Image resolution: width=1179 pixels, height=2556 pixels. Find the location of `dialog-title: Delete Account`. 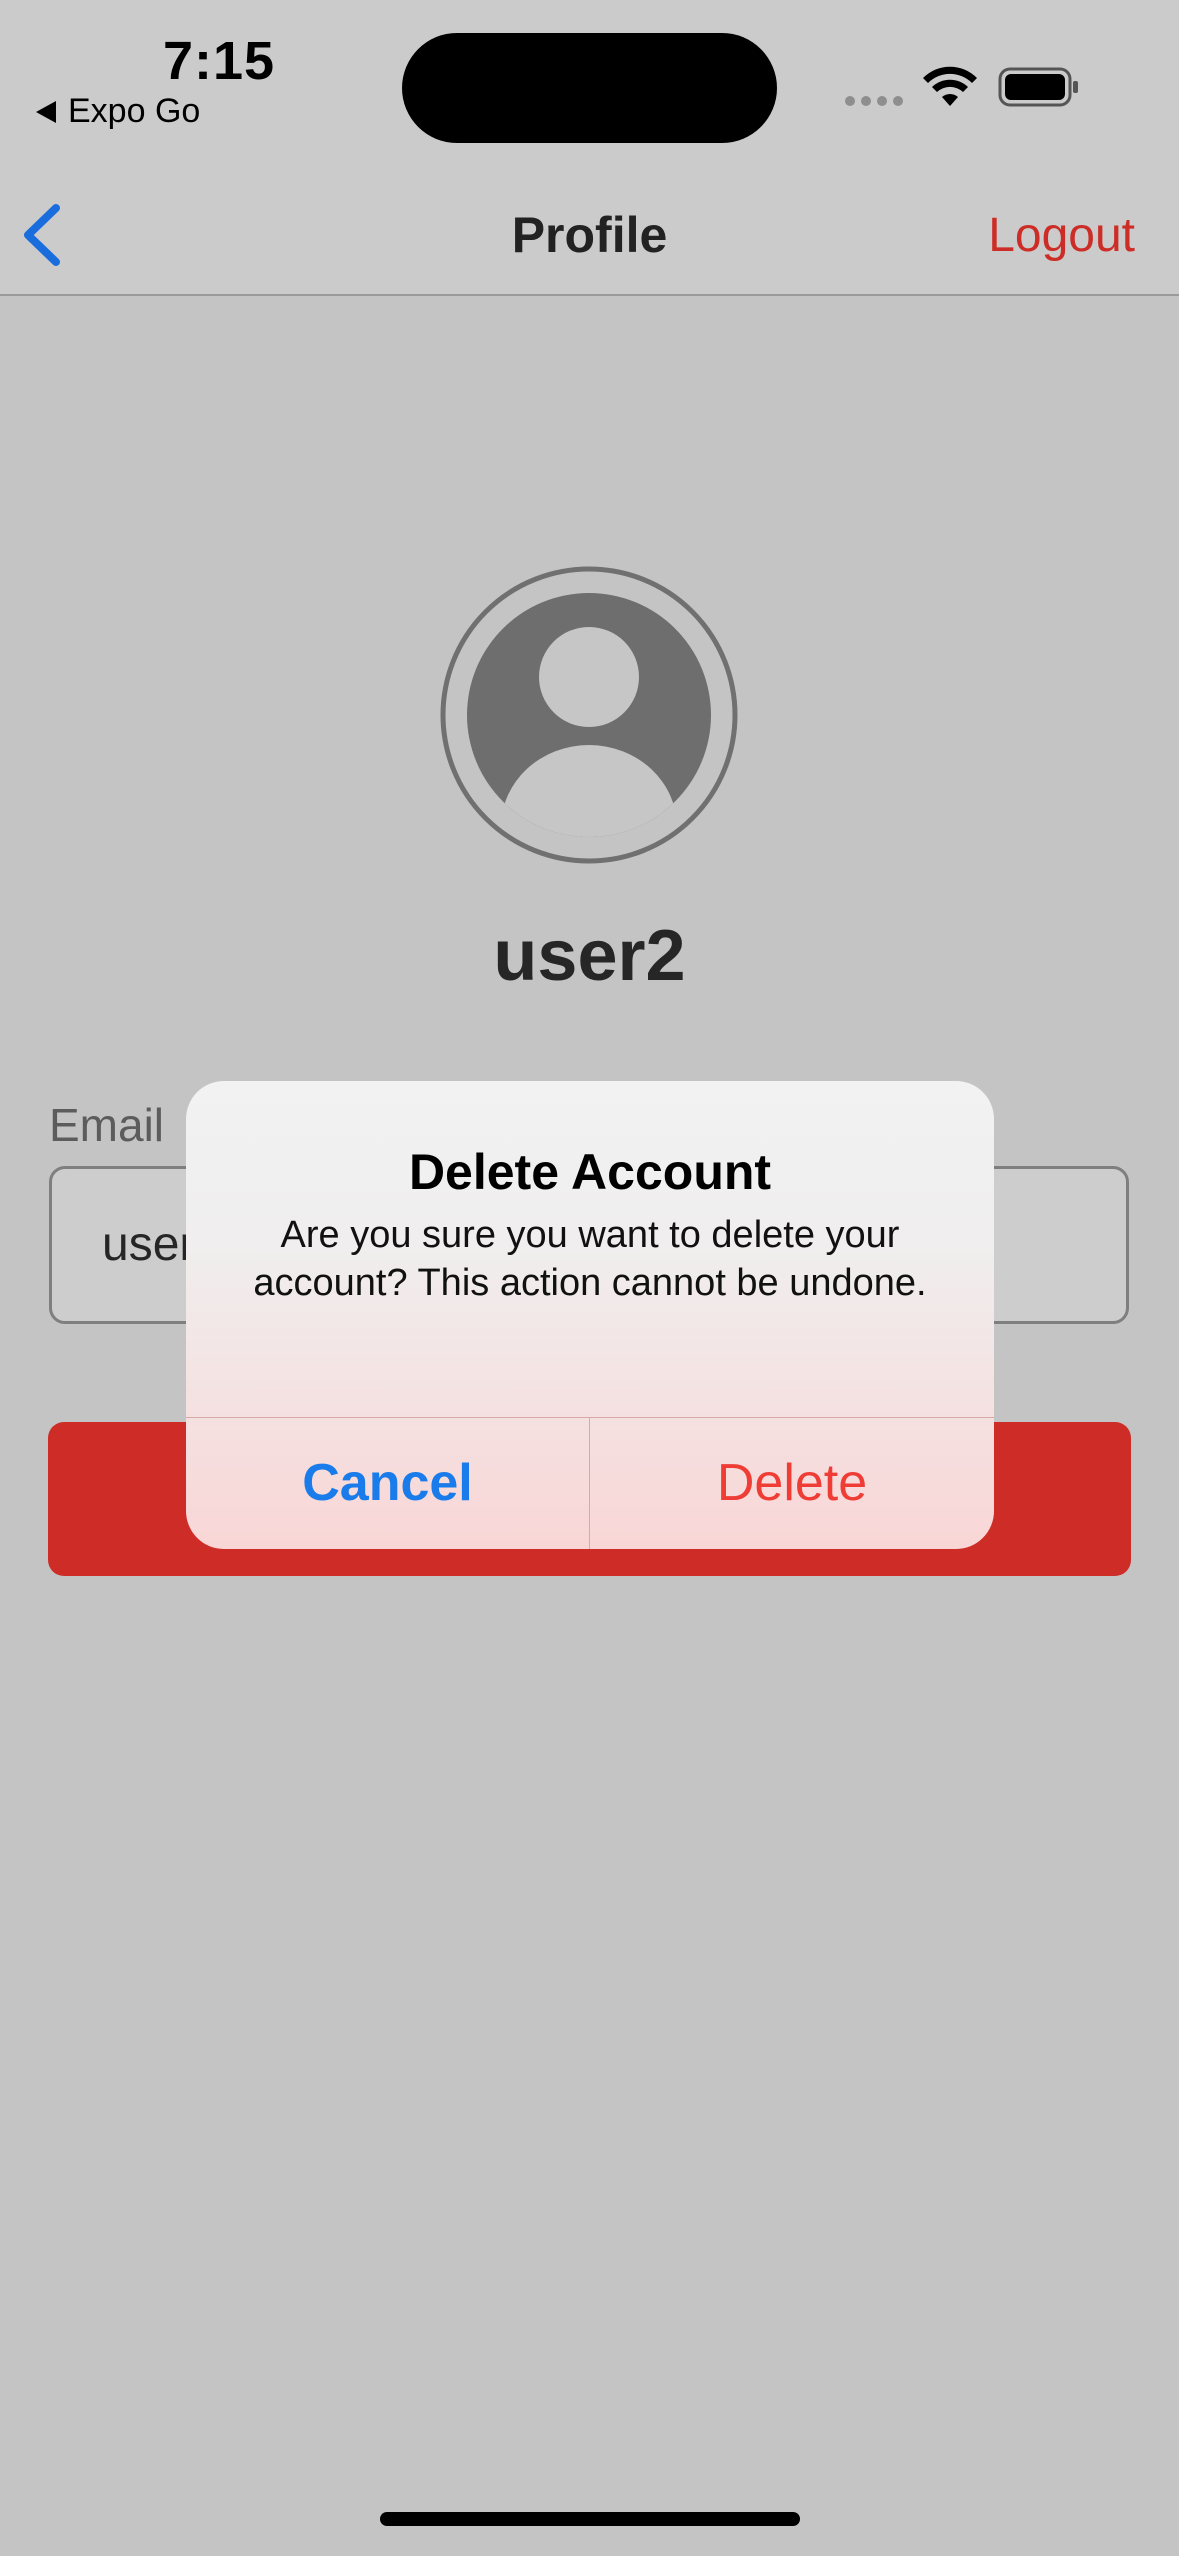

dialog-title: Delete Account is located at coordinates (590, 1172).